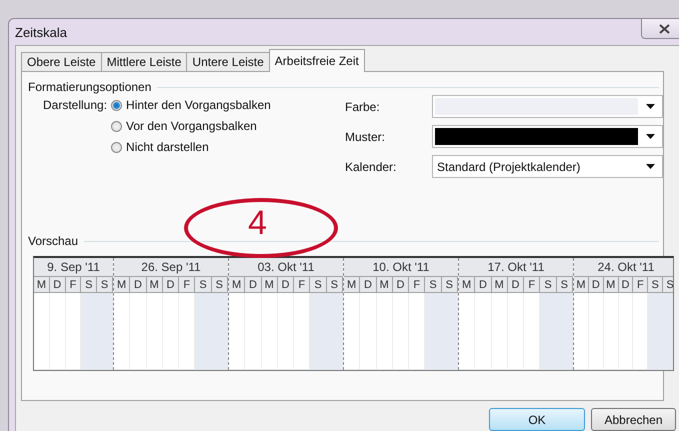 The height and width of the screenshot is (431, 679). I want to click on group-heading: Formatierungsoptionen, so click(90, 87).